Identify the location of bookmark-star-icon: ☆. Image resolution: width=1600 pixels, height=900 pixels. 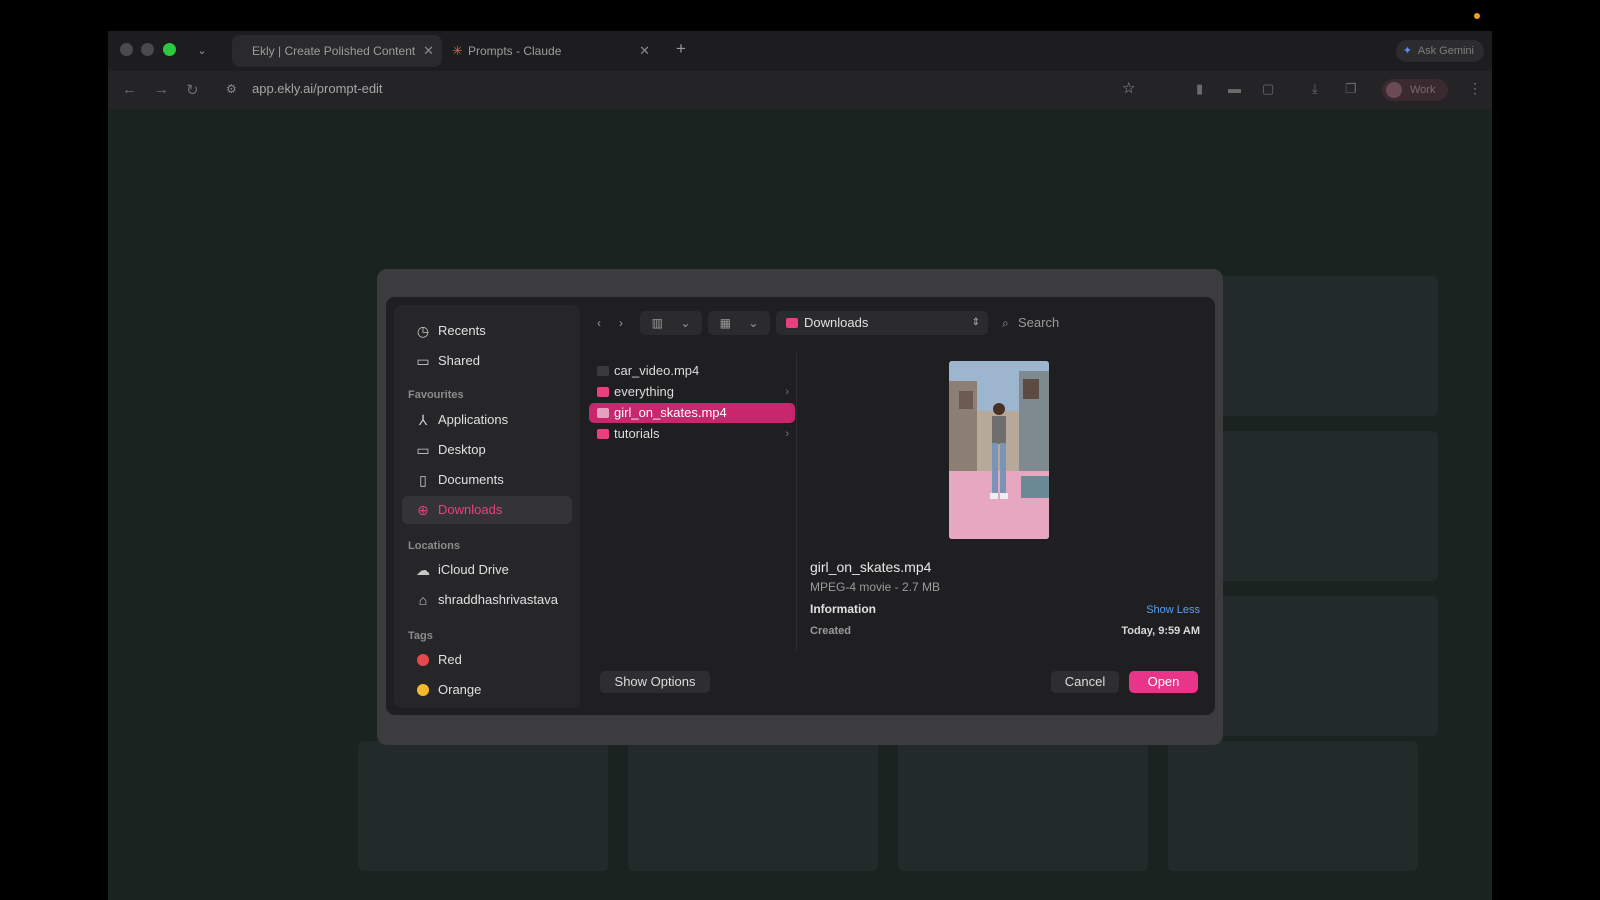
(1128, 88).